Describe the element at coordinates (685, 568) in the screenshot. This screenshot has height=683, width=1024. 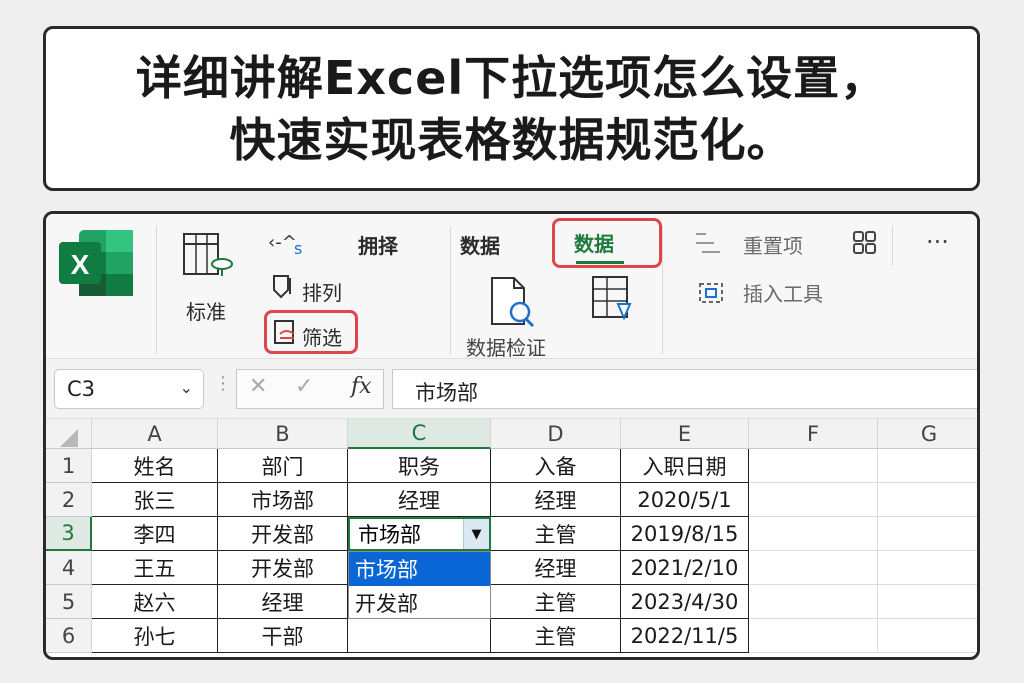
I see `table-cell: 2021/2/10` at that location.